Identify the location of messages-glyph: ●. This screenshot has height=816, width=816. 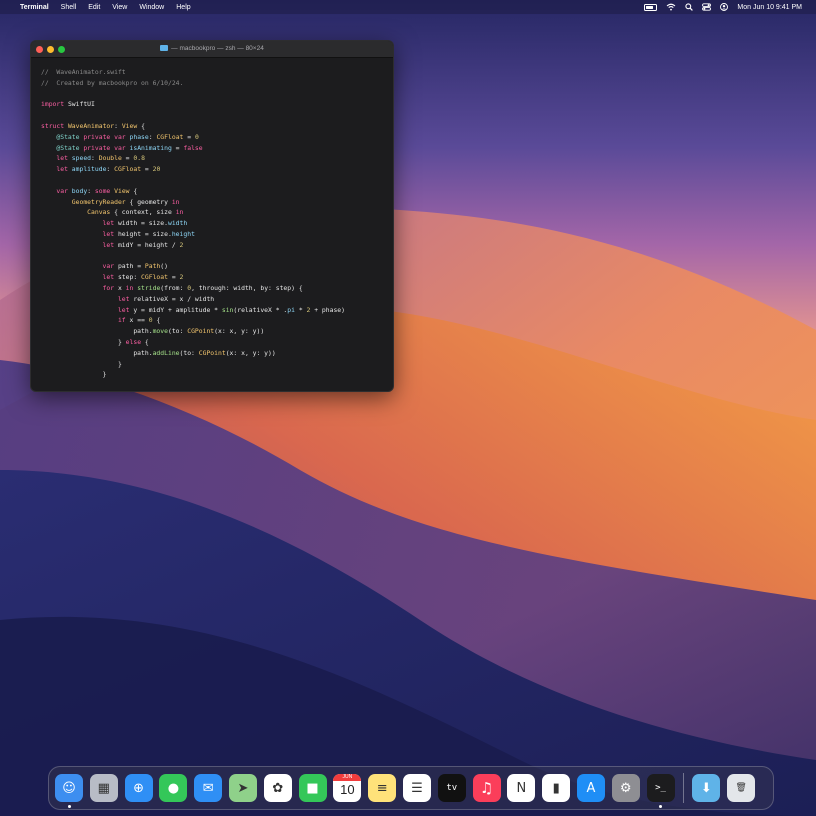
(173, 788).